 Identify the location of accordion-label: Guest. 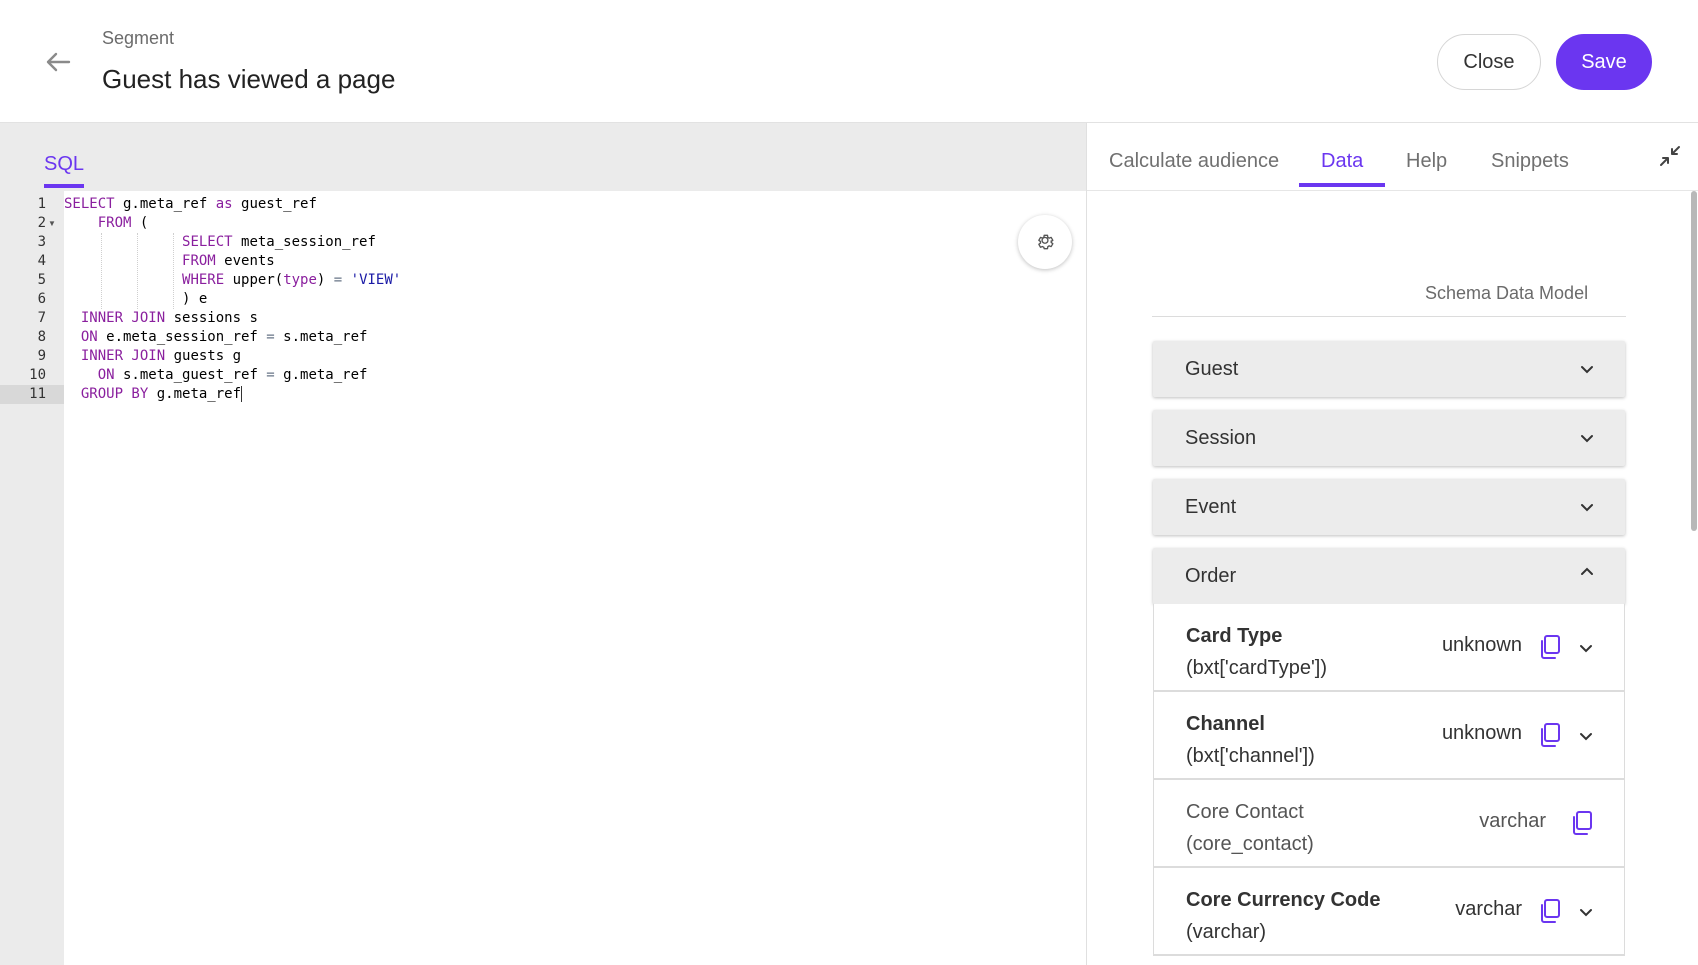
(1212, 369).